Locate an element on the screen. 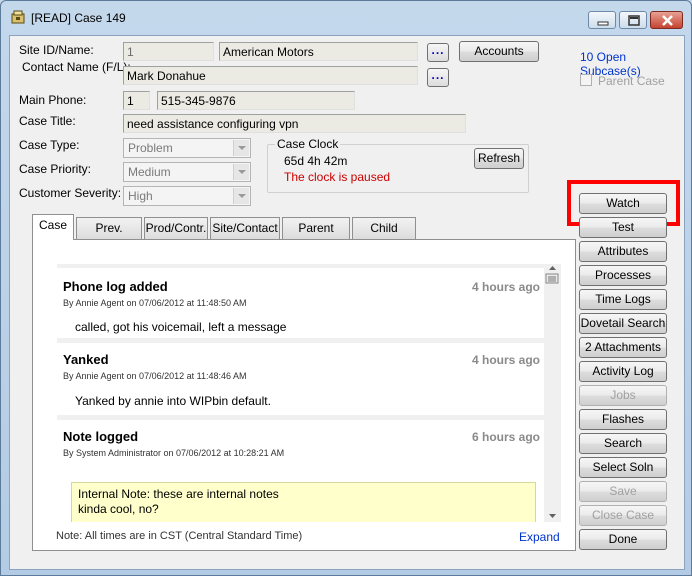 This screenshot has height=576, width=692. case-type-select: Problem is located at coordinates (187, 148).